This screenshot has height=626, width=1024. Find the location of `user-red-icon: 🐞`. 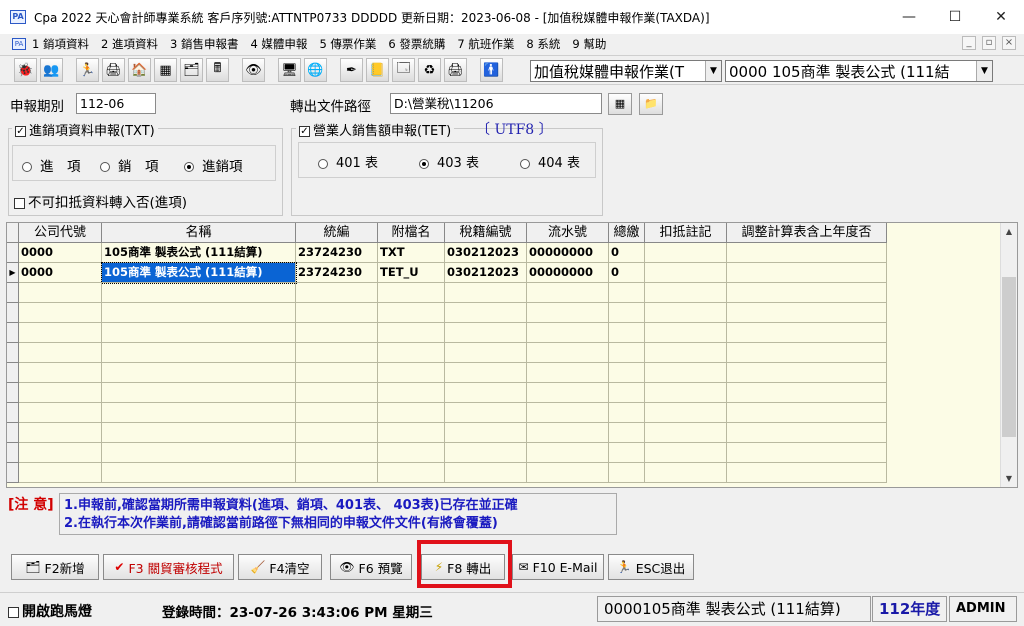

user-red-icon: 🐞 is located at coordinates (25, 70).